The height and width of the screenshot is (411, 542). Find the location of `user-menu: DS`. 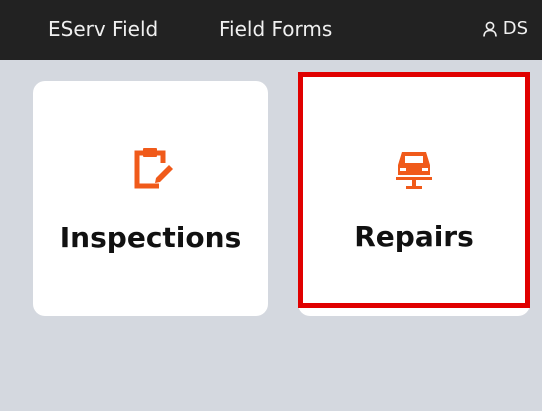

user-menu: DS is located at coordinates (505, 29).